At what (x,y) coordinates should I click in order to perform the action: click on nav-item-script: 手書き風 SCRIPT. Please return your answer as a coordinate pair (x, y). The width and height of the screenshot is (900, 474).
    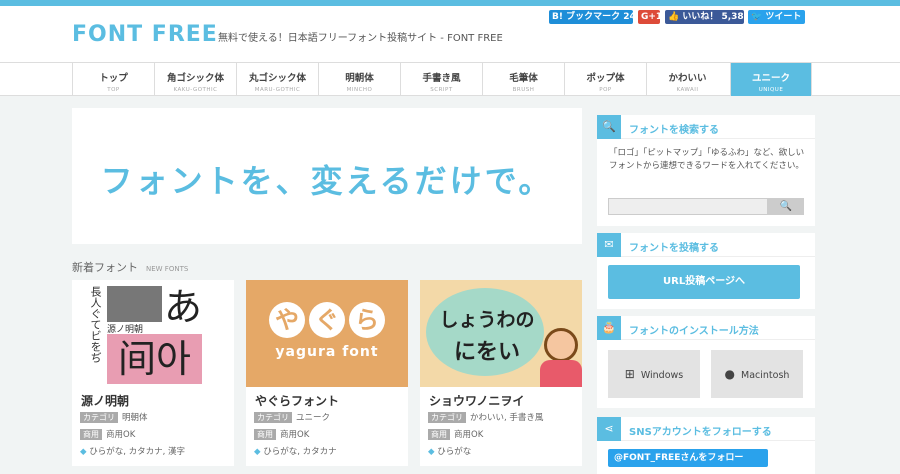
    Looking at the image, I should click on (441, 79).